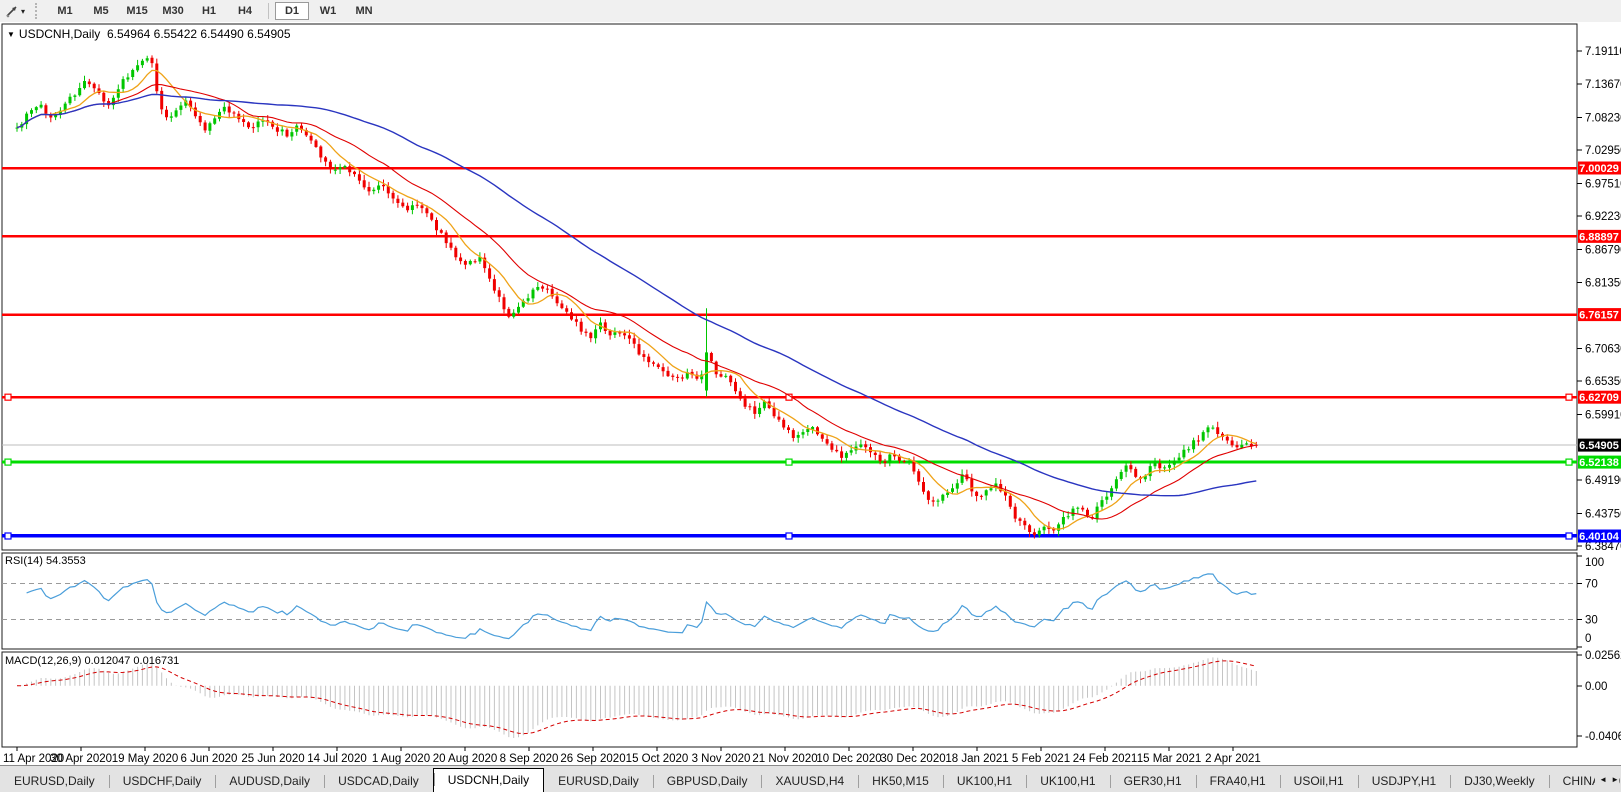  Describe the element at coordinates (65, 11) in the screenshot. I see `timeframe-button-m1: M1` at that location.